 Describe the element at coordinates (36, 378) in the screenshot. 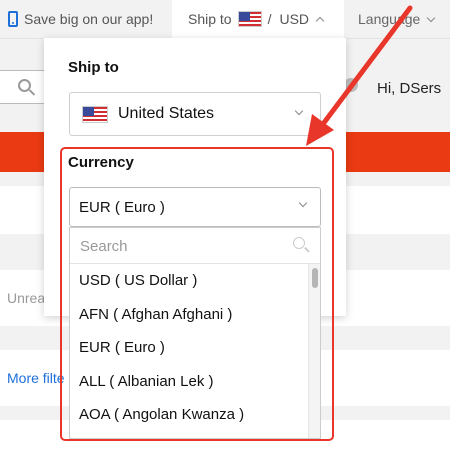

I see `more-filters-link: More filte` at that location.